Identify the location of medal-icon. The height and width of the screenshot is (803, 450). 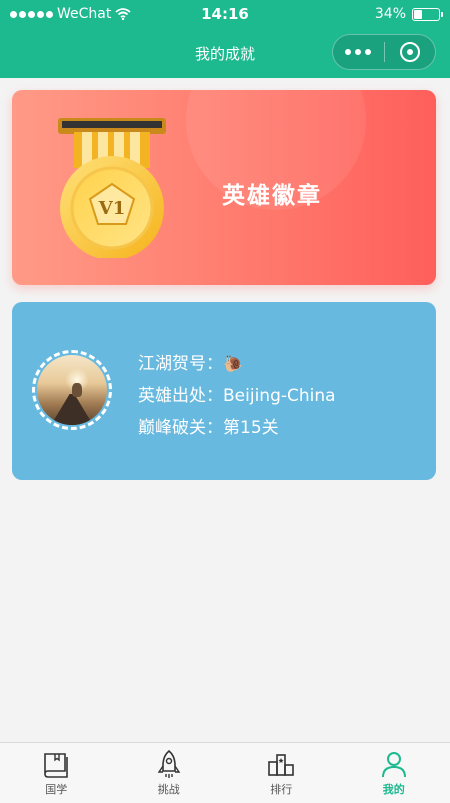
(112, 188).